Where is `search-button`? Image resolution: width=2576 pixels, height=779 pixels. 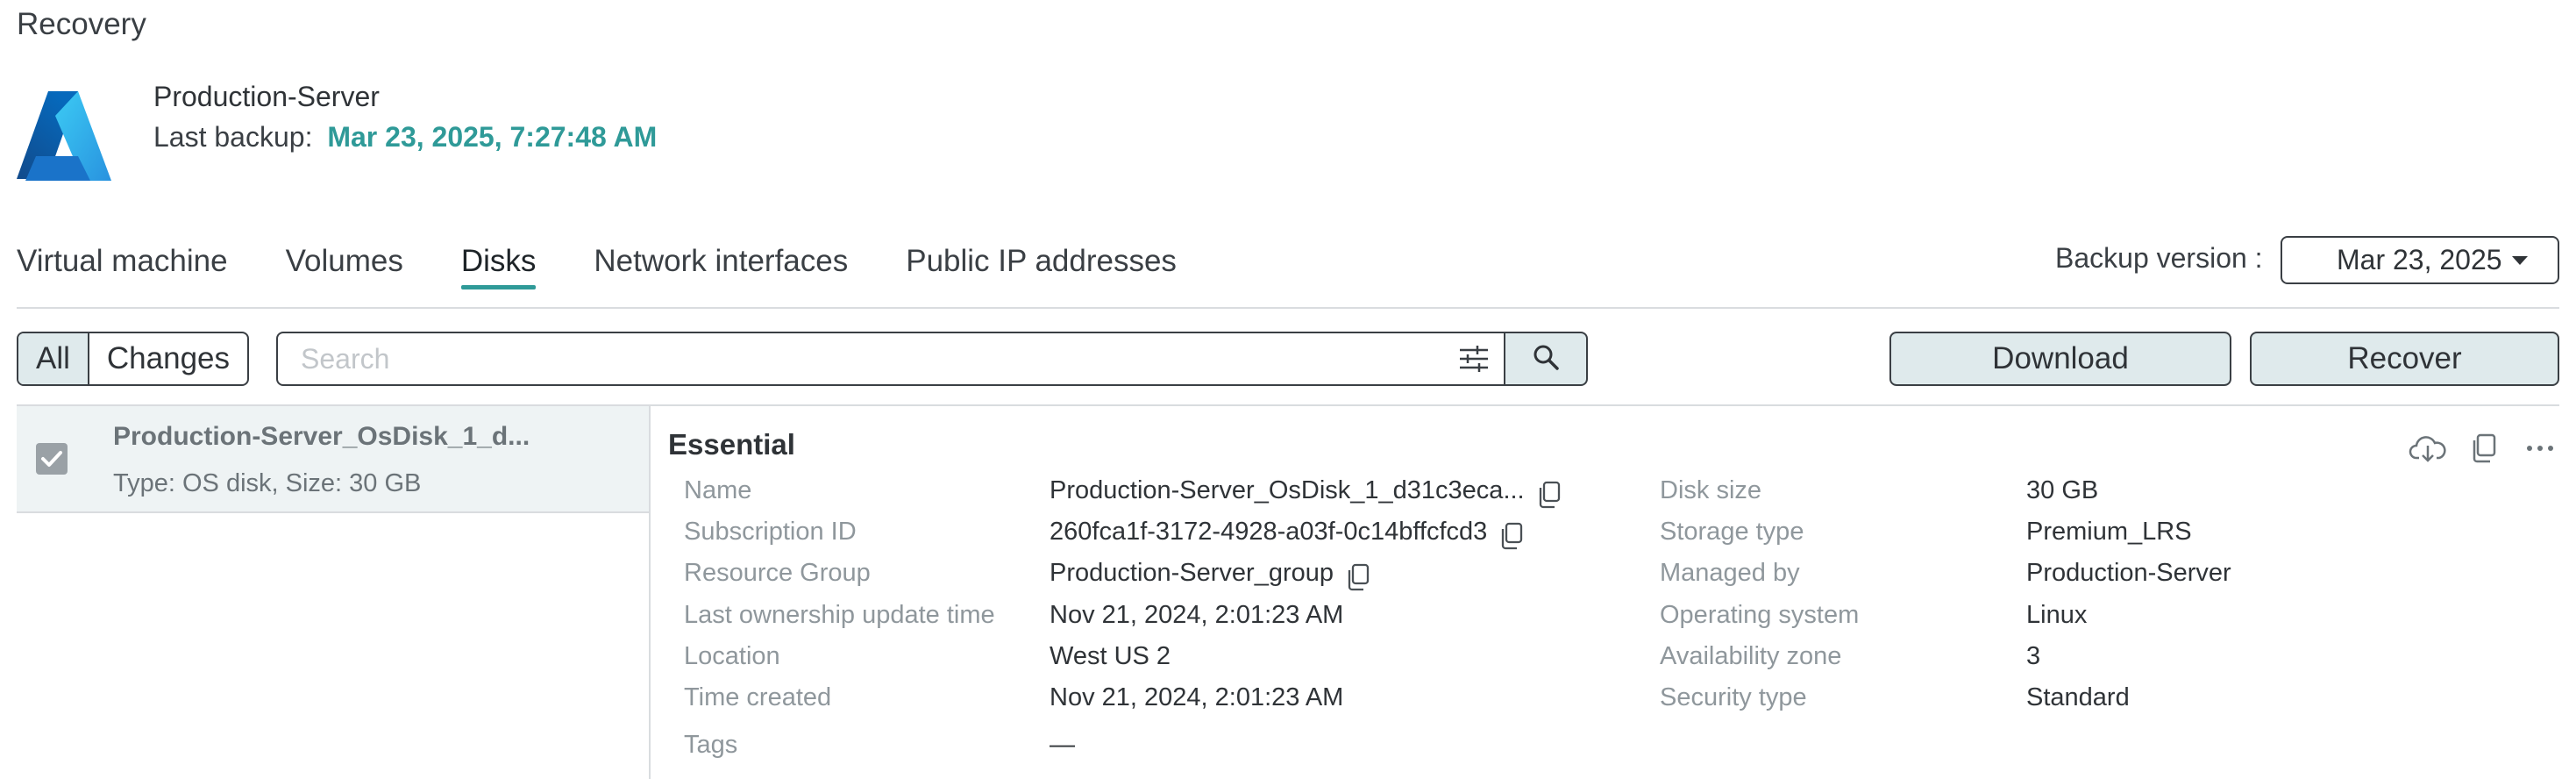 search-button is located at coordinates (1546, 359).